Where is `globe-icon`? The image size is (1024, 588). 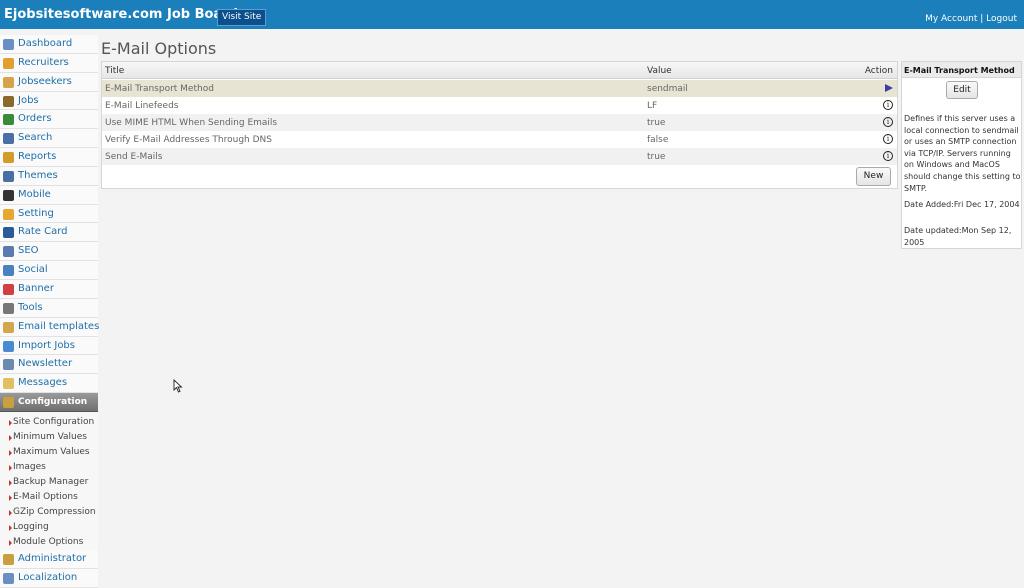 globe-icon is located at coordinates (8, 271).